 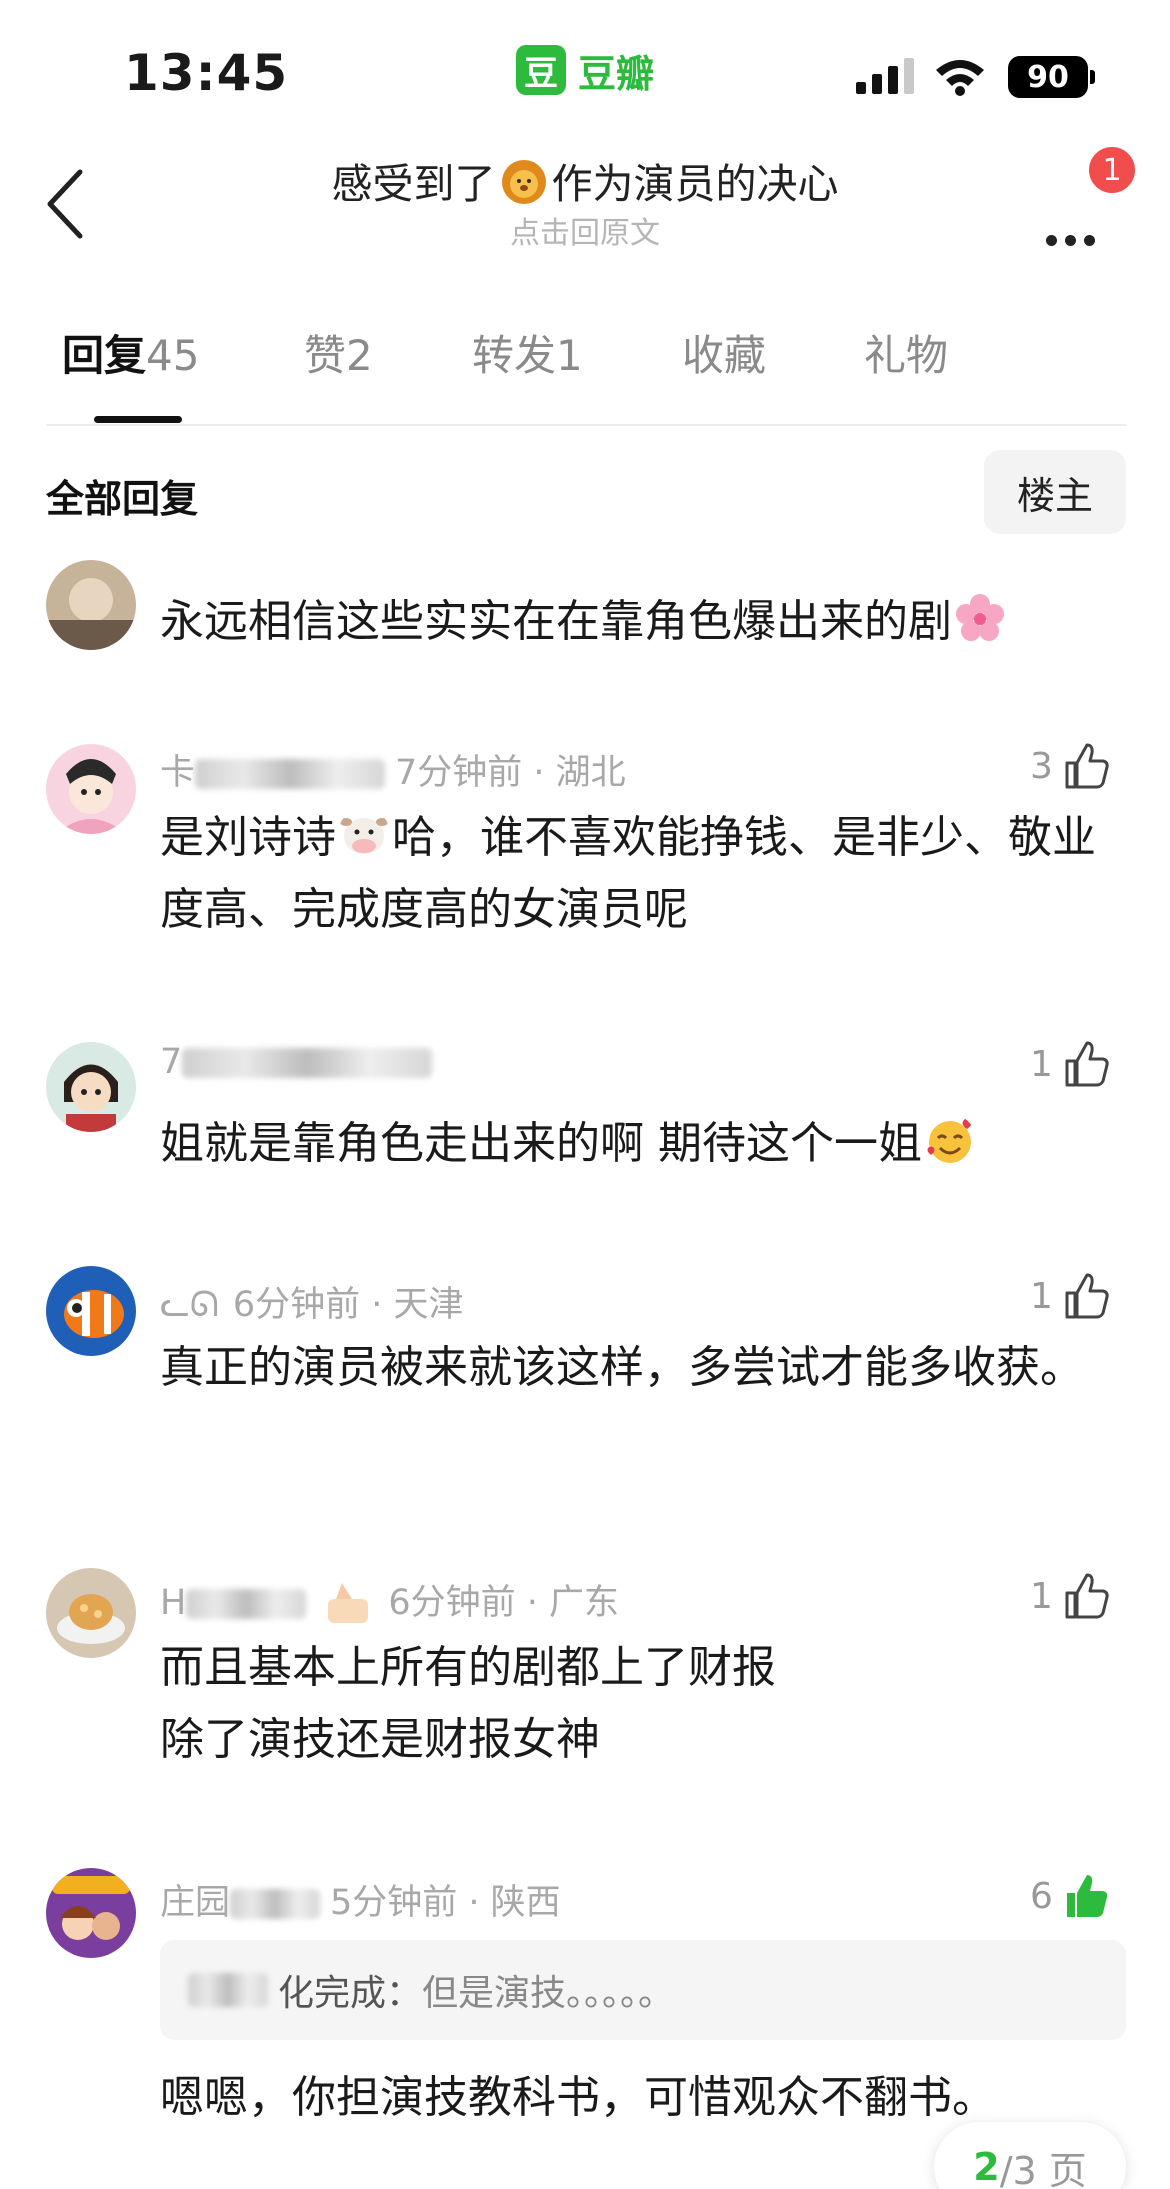 What do you see at coordinates (586, 372) in the screenshot?
I see `tab-bar: 回复45 赞2 转发1 收藏 礼物` at bounding box center [586, 372].